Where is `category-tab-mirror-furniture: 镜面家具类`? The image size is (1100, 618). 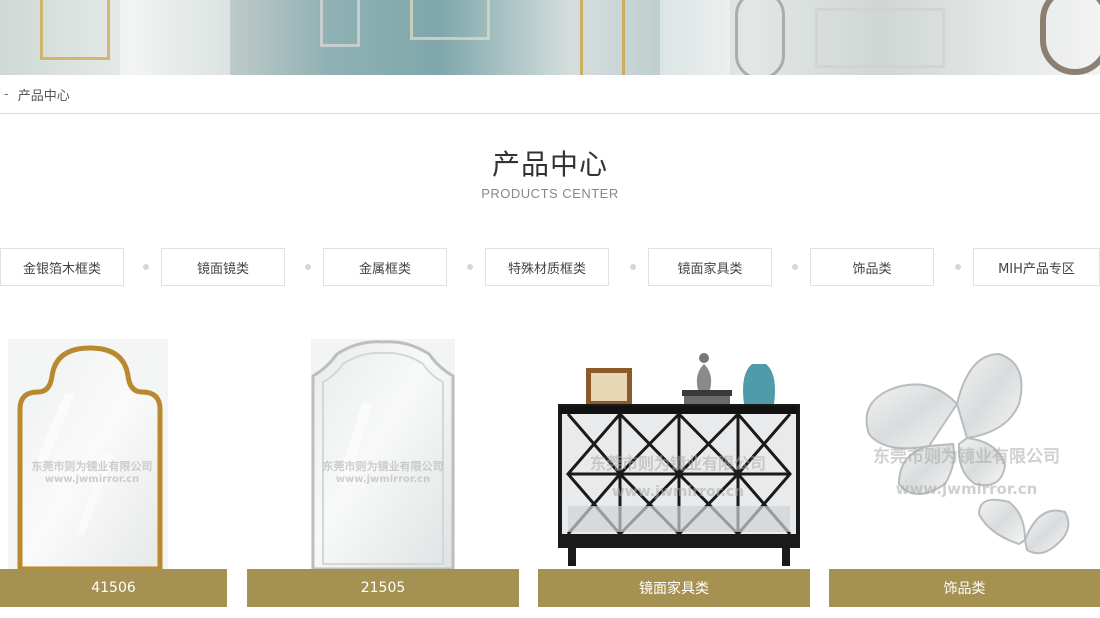 category-tab-mirror-furniture: 镜面家具类 is located at coordinates (710, 267).